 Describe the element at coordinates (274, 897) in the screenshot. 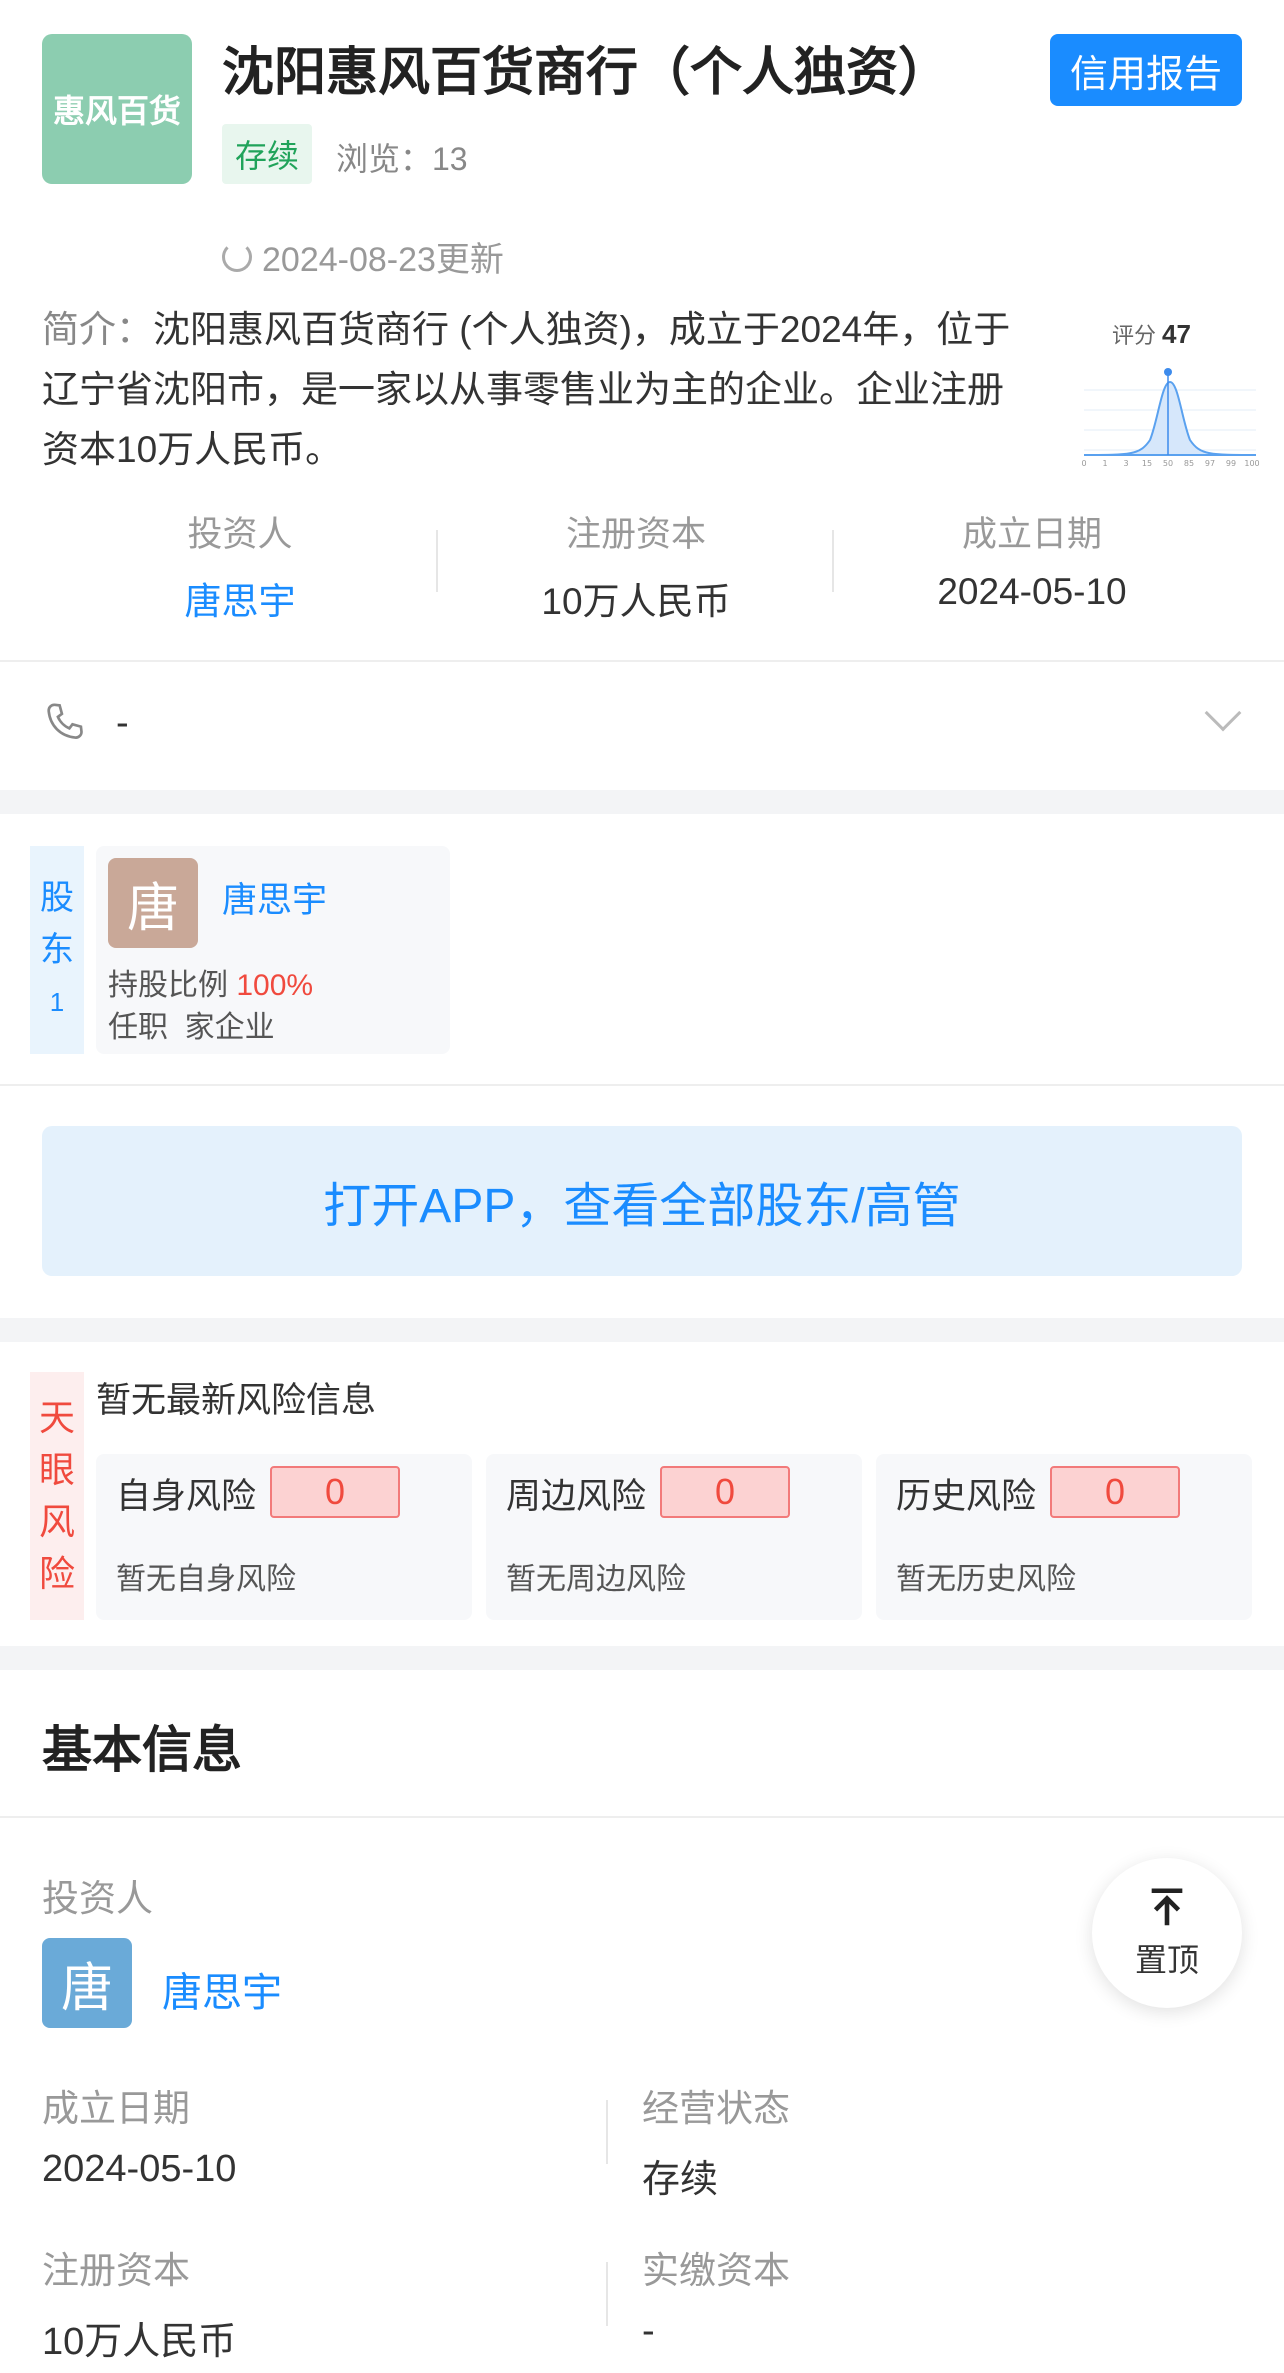

I see `shareholder-name: 唐思宇` at that location.